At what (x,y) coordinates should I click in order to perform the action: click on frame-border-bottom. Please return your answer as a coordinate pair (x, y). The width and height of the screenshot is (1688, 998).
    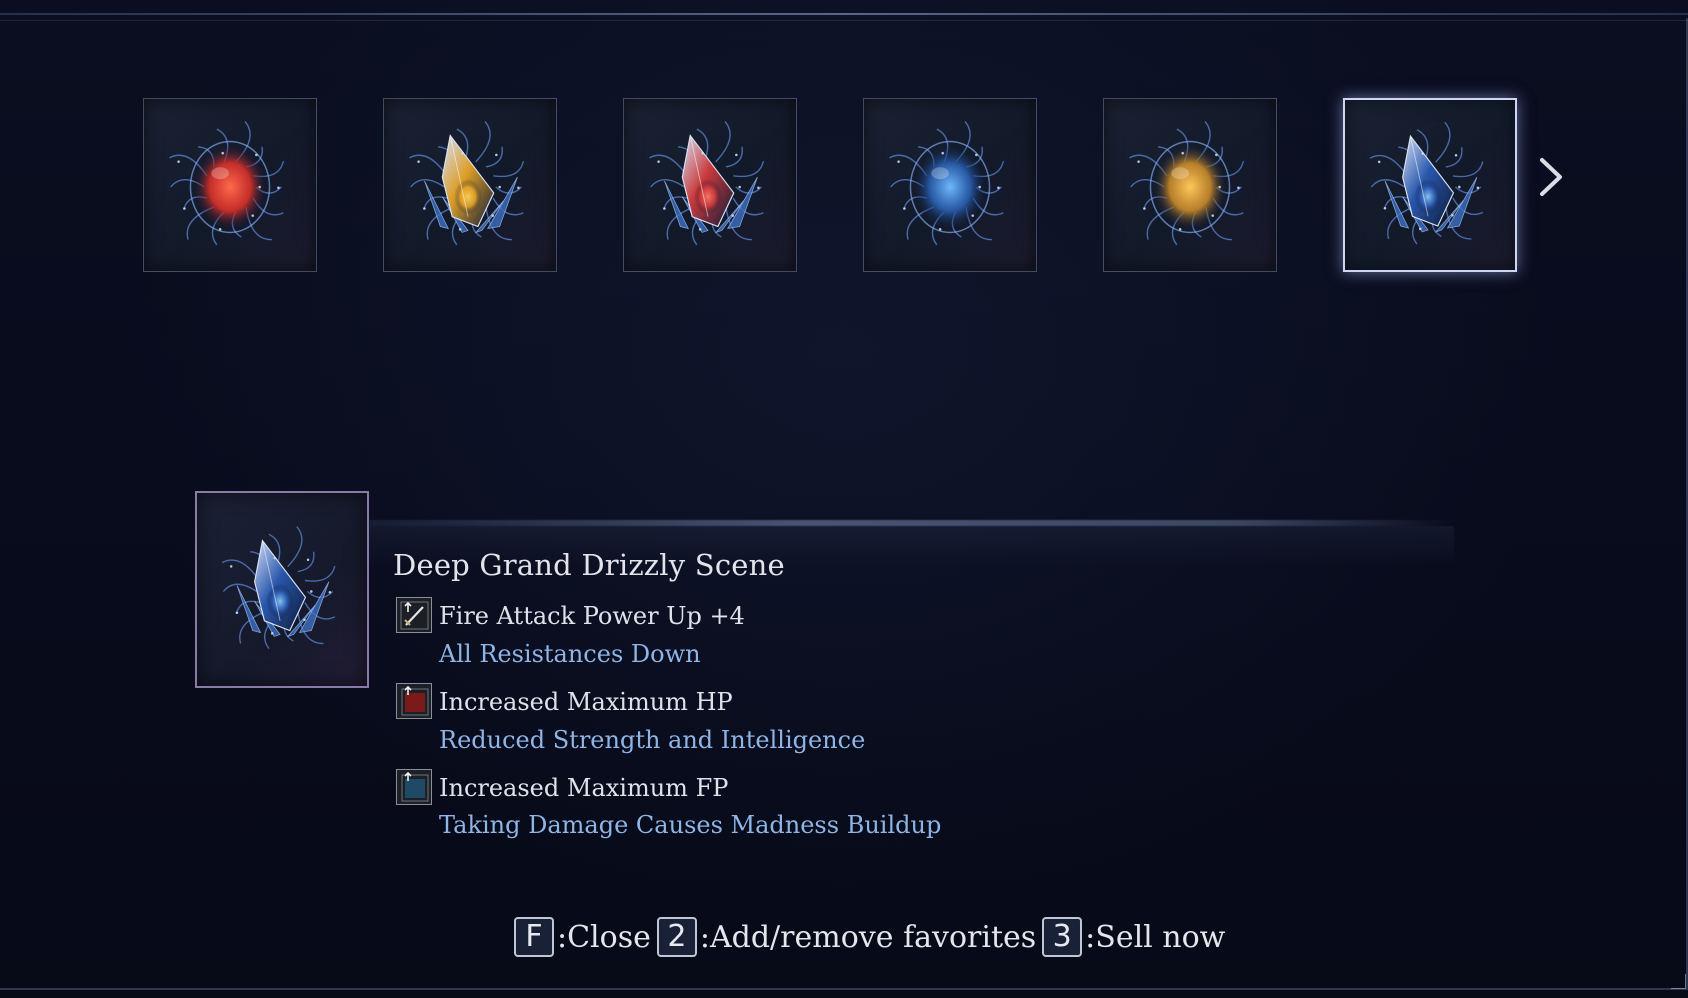
    Looking at the image, I should click on (844, 989).